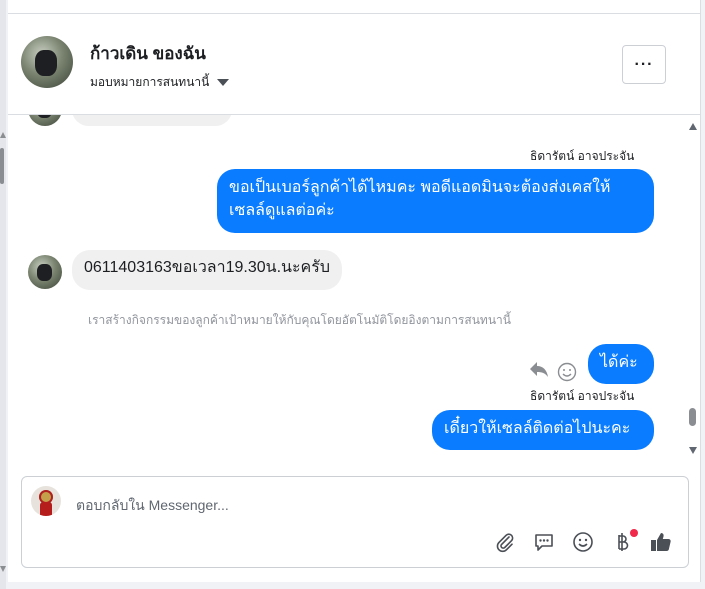 Image resolution: width=705 pixels, height=589 pixels. What do you see at coordinates (207, 270) in the screenshot?
I see `incoming-message-bubble: 0611403163ขอเวลา19.30น.นะครับ` at bounding box center [207, 270].